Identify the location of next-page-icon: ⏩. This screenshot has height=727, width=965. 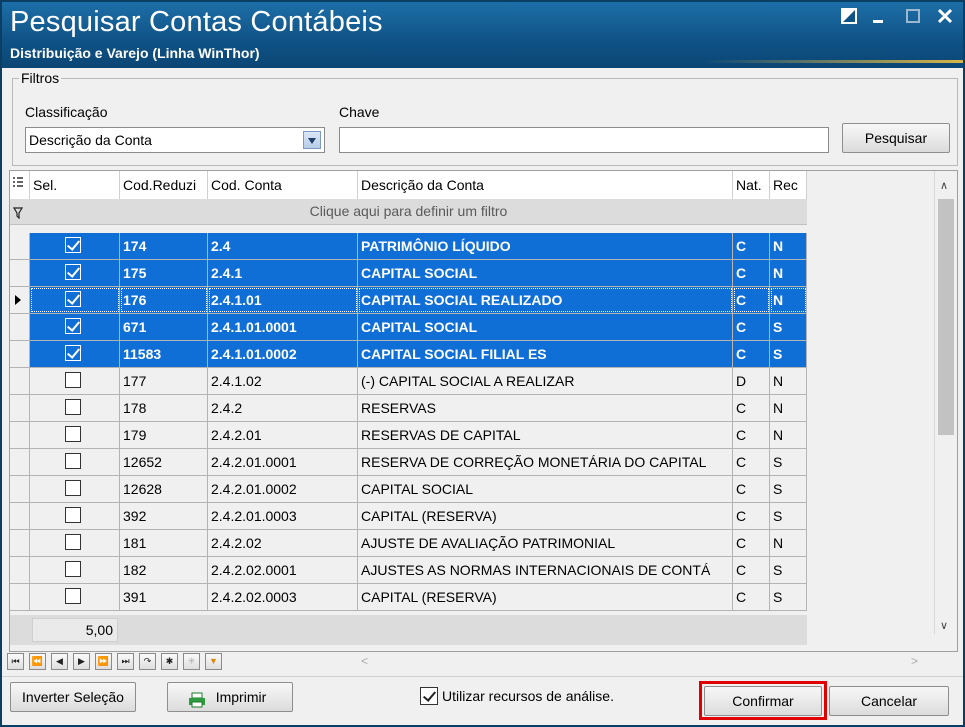
(103, 661).